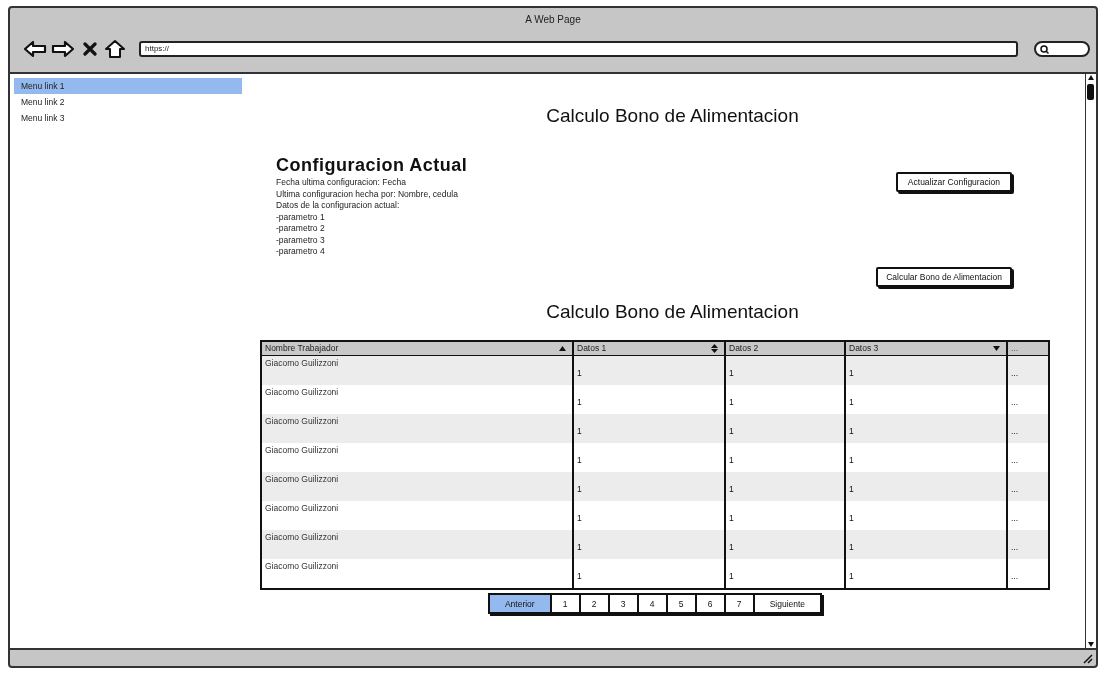 The height and width of the screenshot is (673, 1103). What do you see at coordinates (925, 349) in the screenshot?
I see `column-header: Datos 3` at bounding box center [925, 349].